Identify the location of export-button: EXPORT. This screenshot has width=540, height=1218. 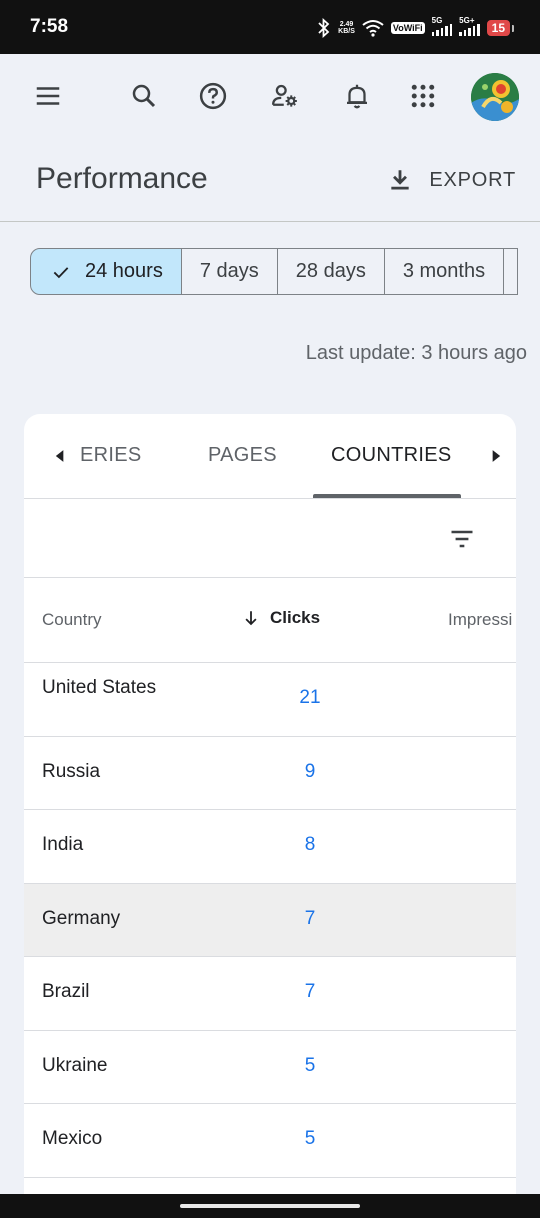
(451, 180).